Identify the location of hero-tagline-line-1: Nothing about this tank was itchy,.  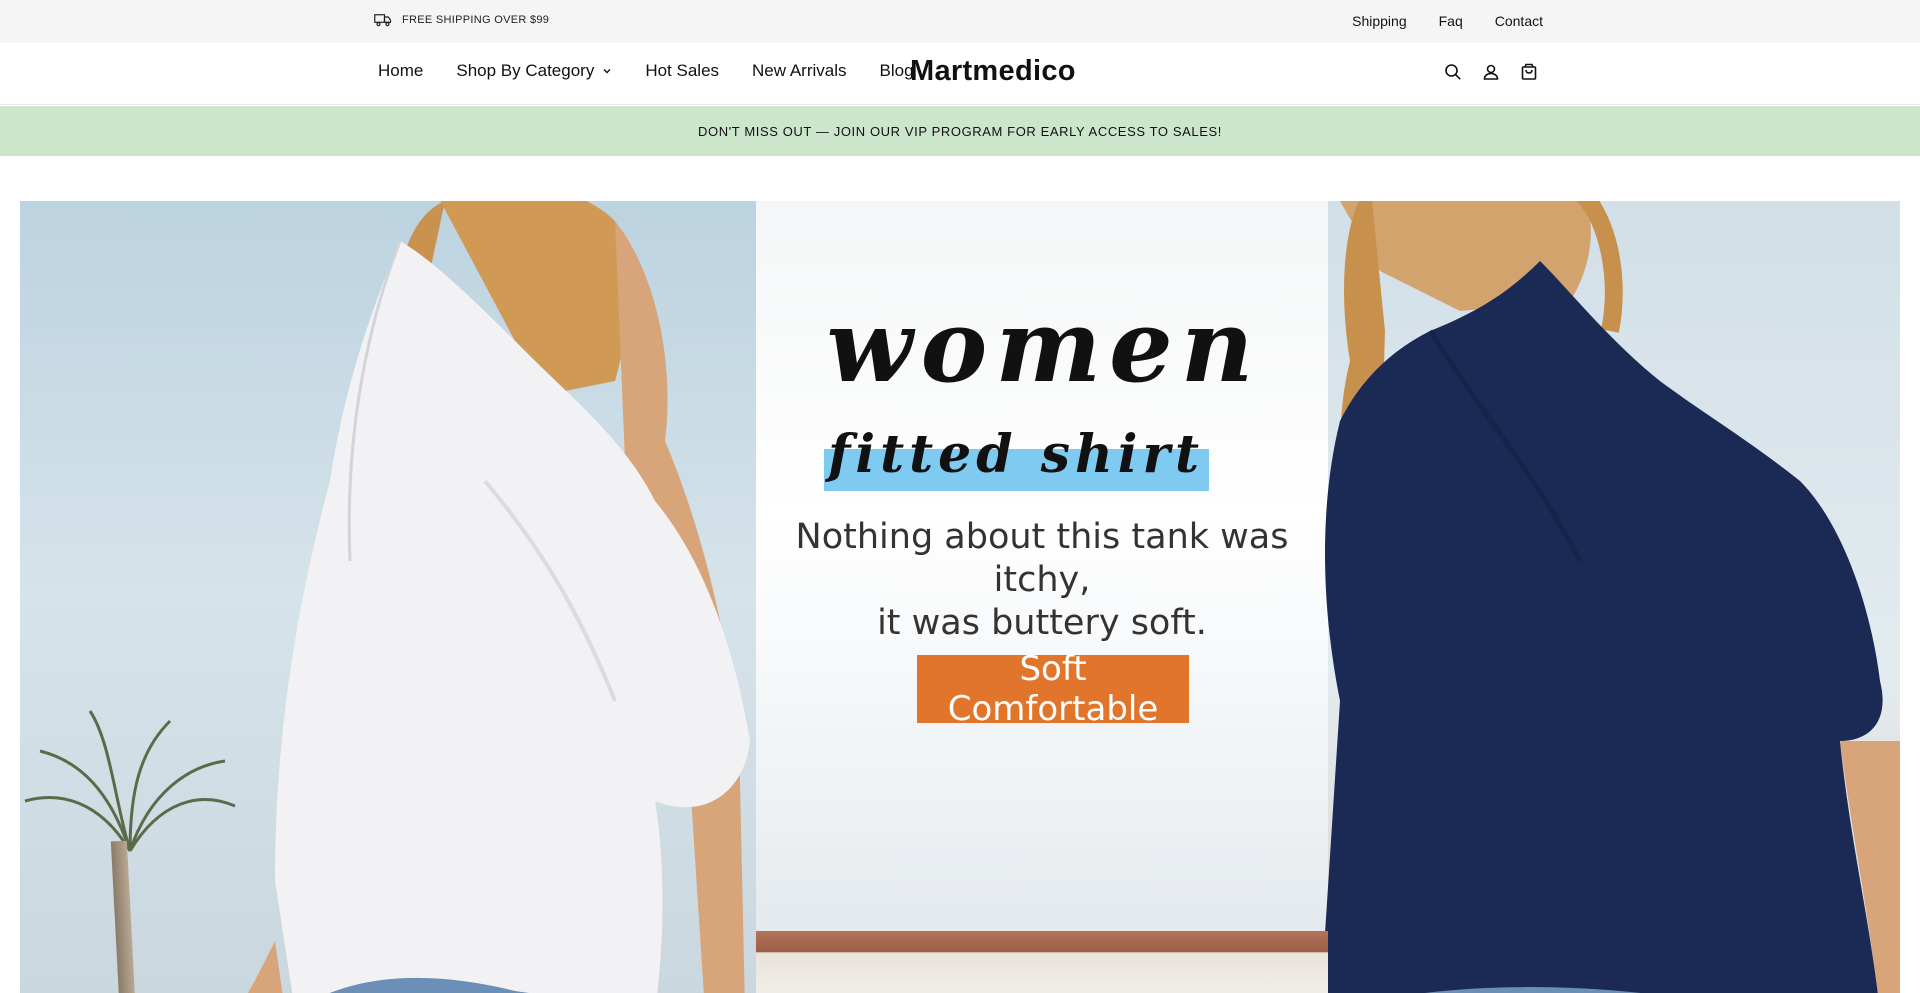
(1042, 558).